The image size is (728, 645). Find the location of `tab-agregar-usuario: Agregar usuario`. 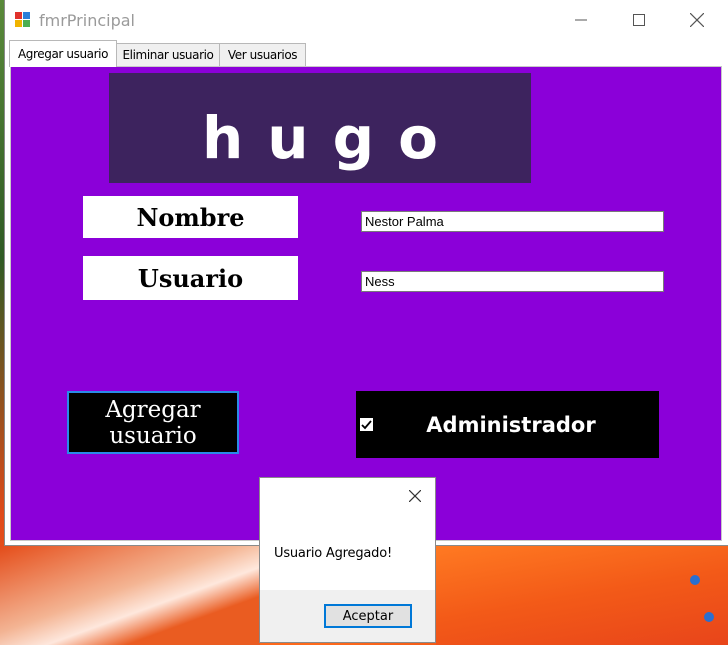

tab-agregar-usuario: Agregar usuario is located at coordinates (63, 53).